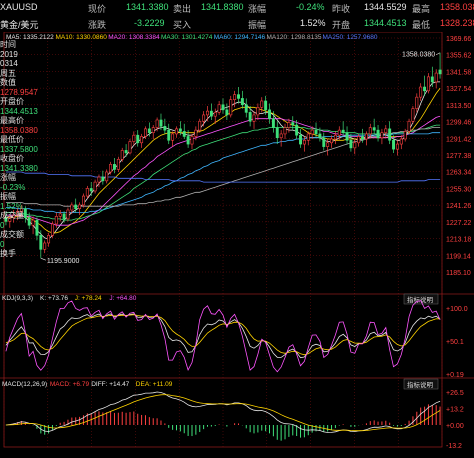 The height and width of the screenshot is (458, 474). What do you see at coordinates (457, 23) in the screenshot?
I see `field-value: 1328.2380` at bounding box center [457, 23].